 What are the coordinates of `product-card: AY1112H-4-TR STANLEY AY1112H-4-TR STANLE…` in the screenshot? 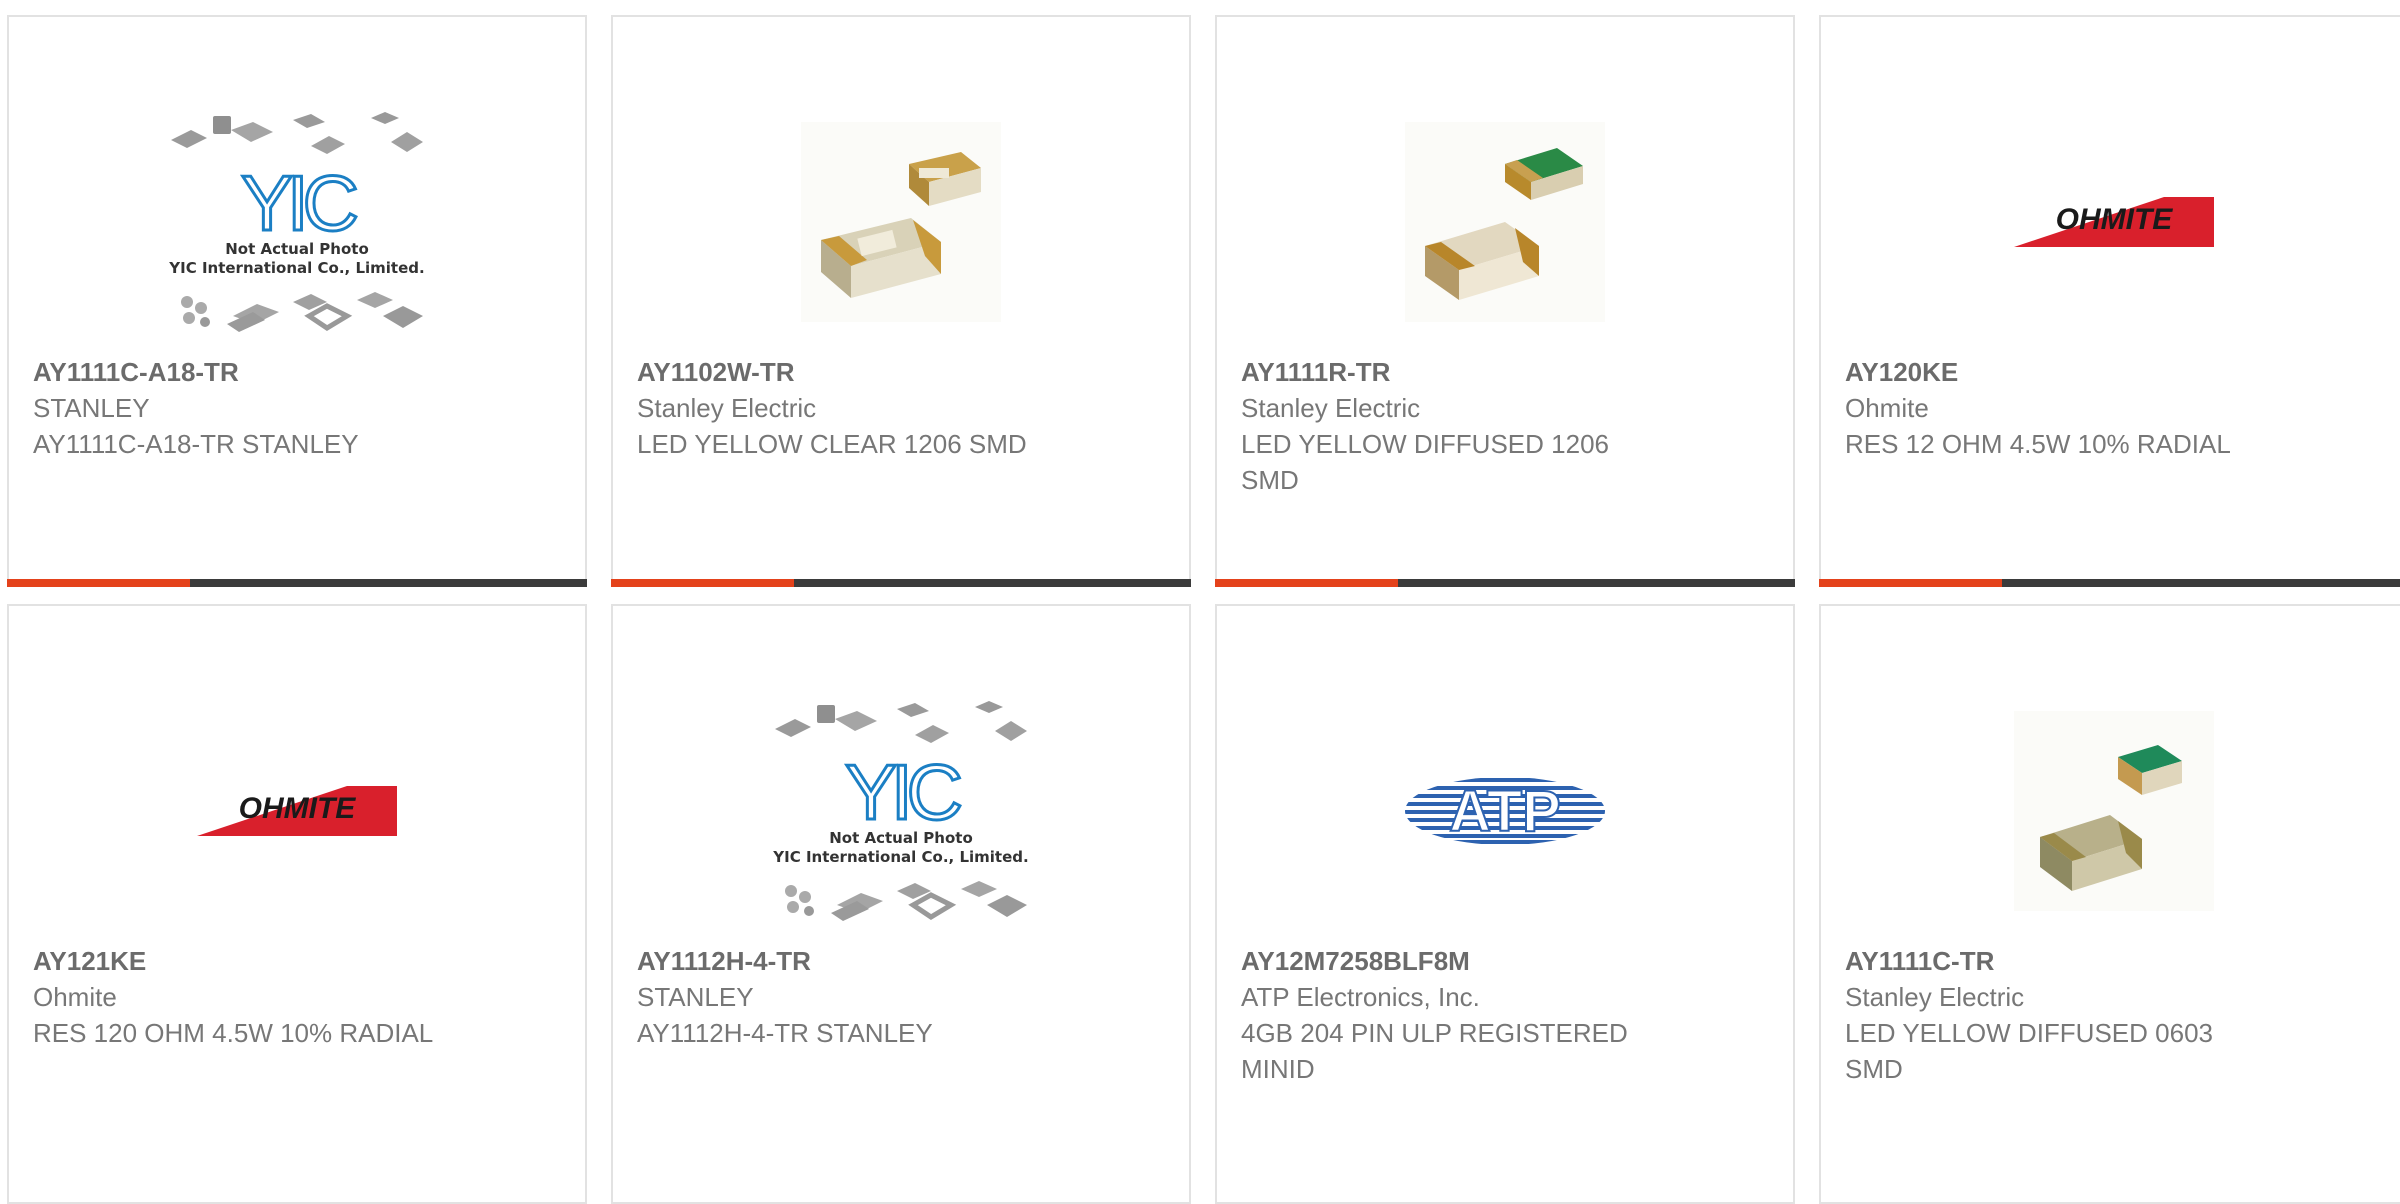 It's located at (901, 904).